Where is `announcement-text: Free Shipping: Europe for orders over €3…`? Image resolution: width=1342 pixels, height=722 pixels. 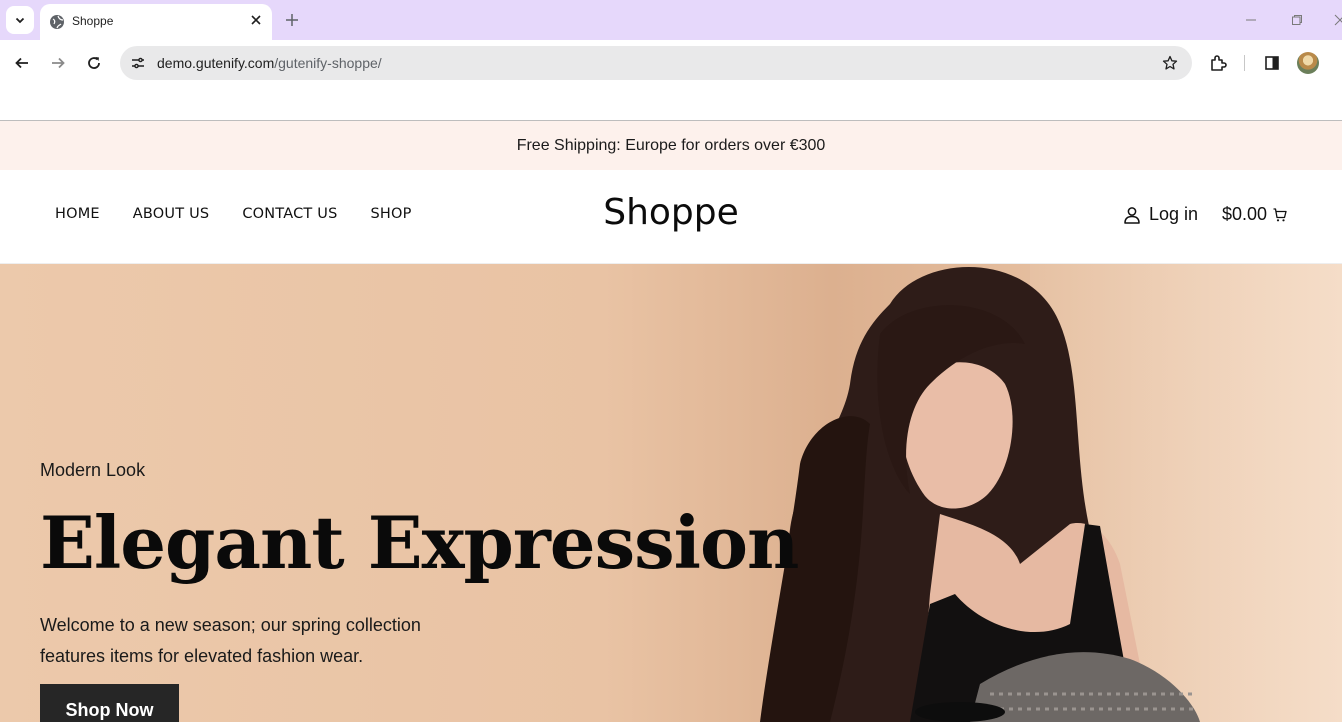 announcement-text: Free Shipping: Europe for orders over €3… is located at coordinates (671, 145).